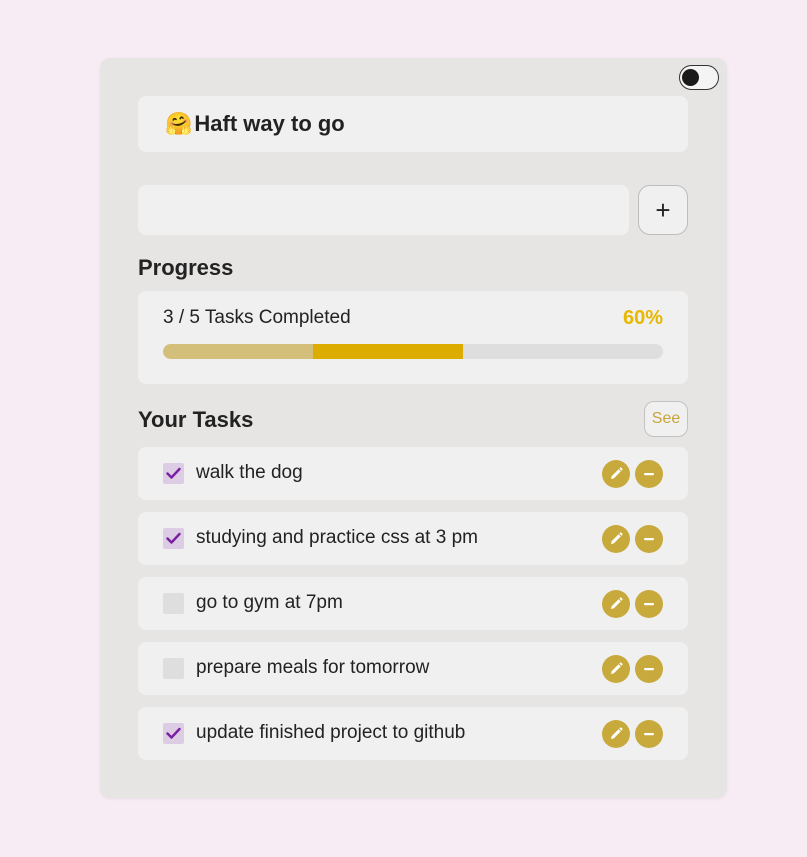 The height and width of the screenshot is (857, 807). Describe the element at coordinates (331, 732) in the screenshot. I see `task-label: update finished project to github` at that location.